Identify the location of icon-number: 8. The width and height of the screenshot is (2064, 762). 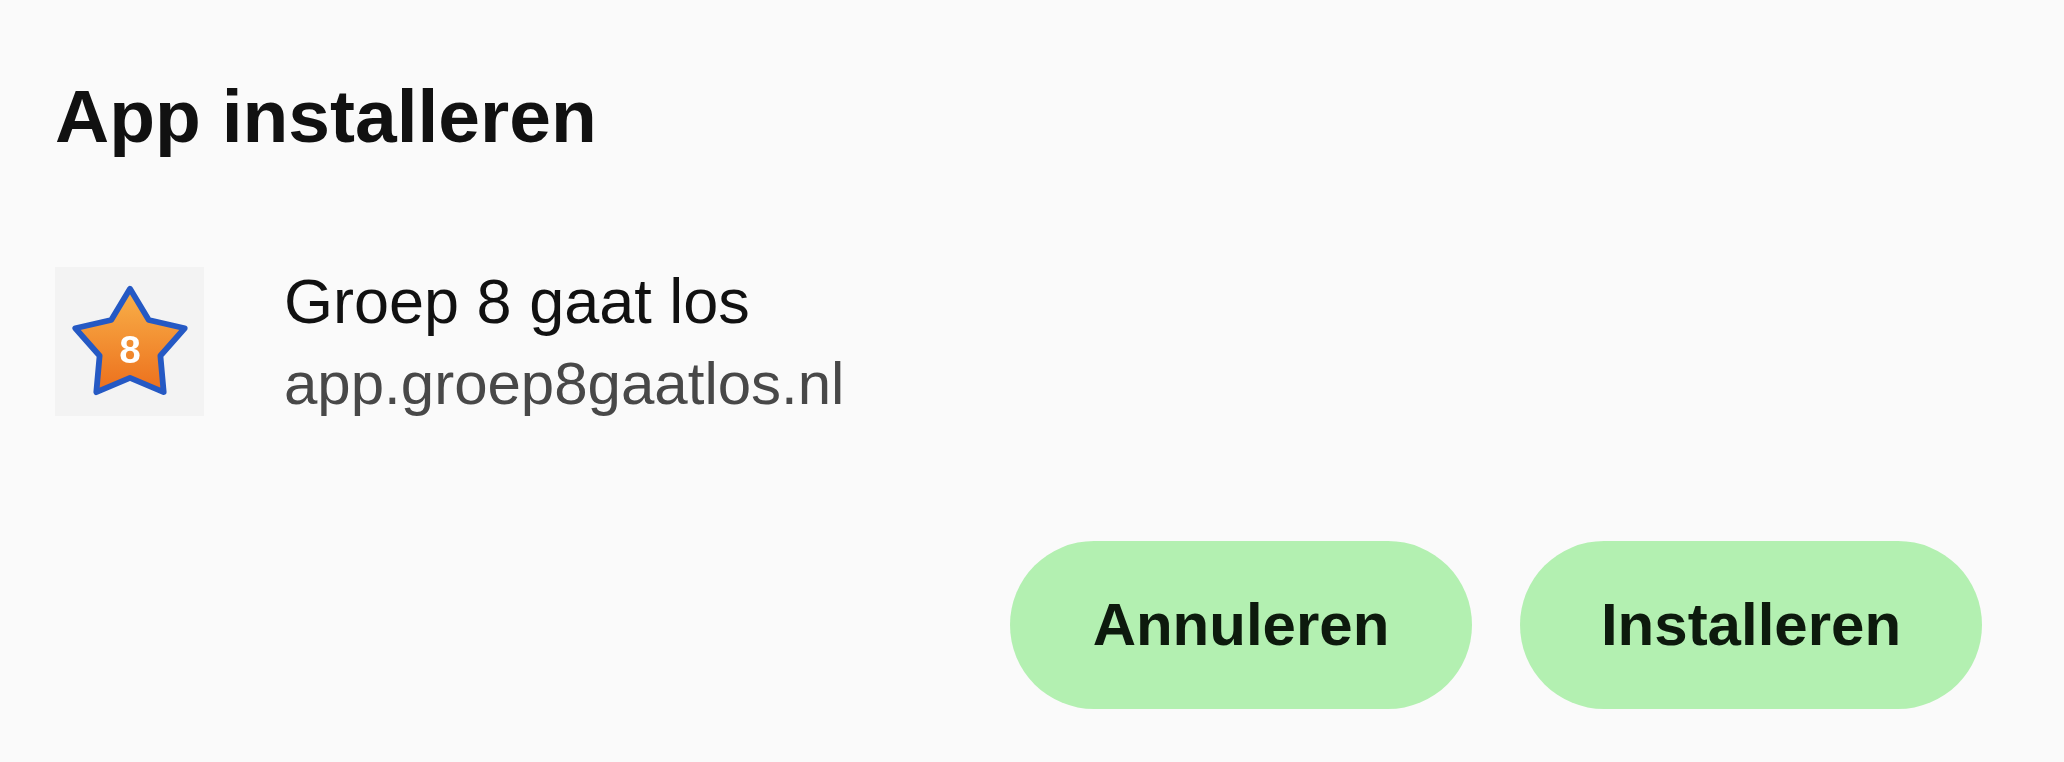
(129, 350).